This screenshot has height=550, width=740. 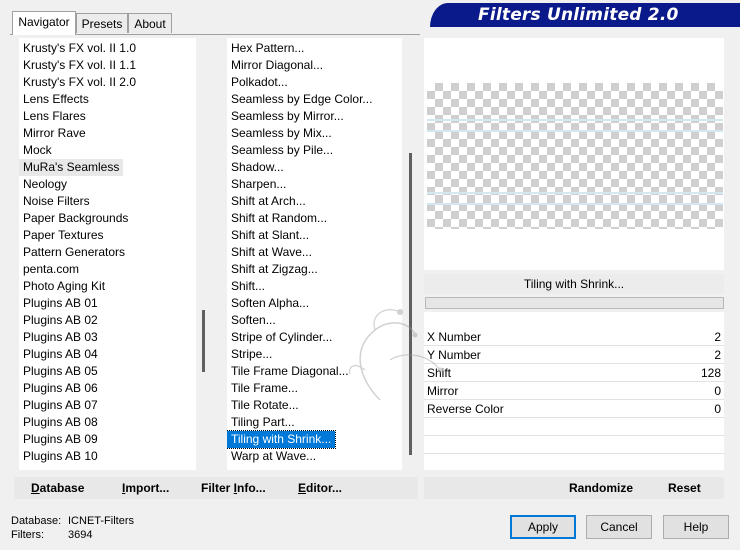 What do you see at coordinates (79, 82) in the screenshot?
I see `category-list-item: Krusty's FX vol. II 2.0` at bounding box center [79, 82].